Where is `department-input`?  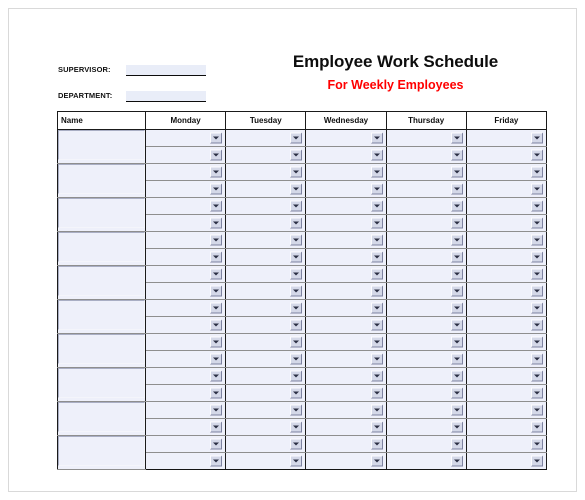
department-input is located at coordinates (166, 96).